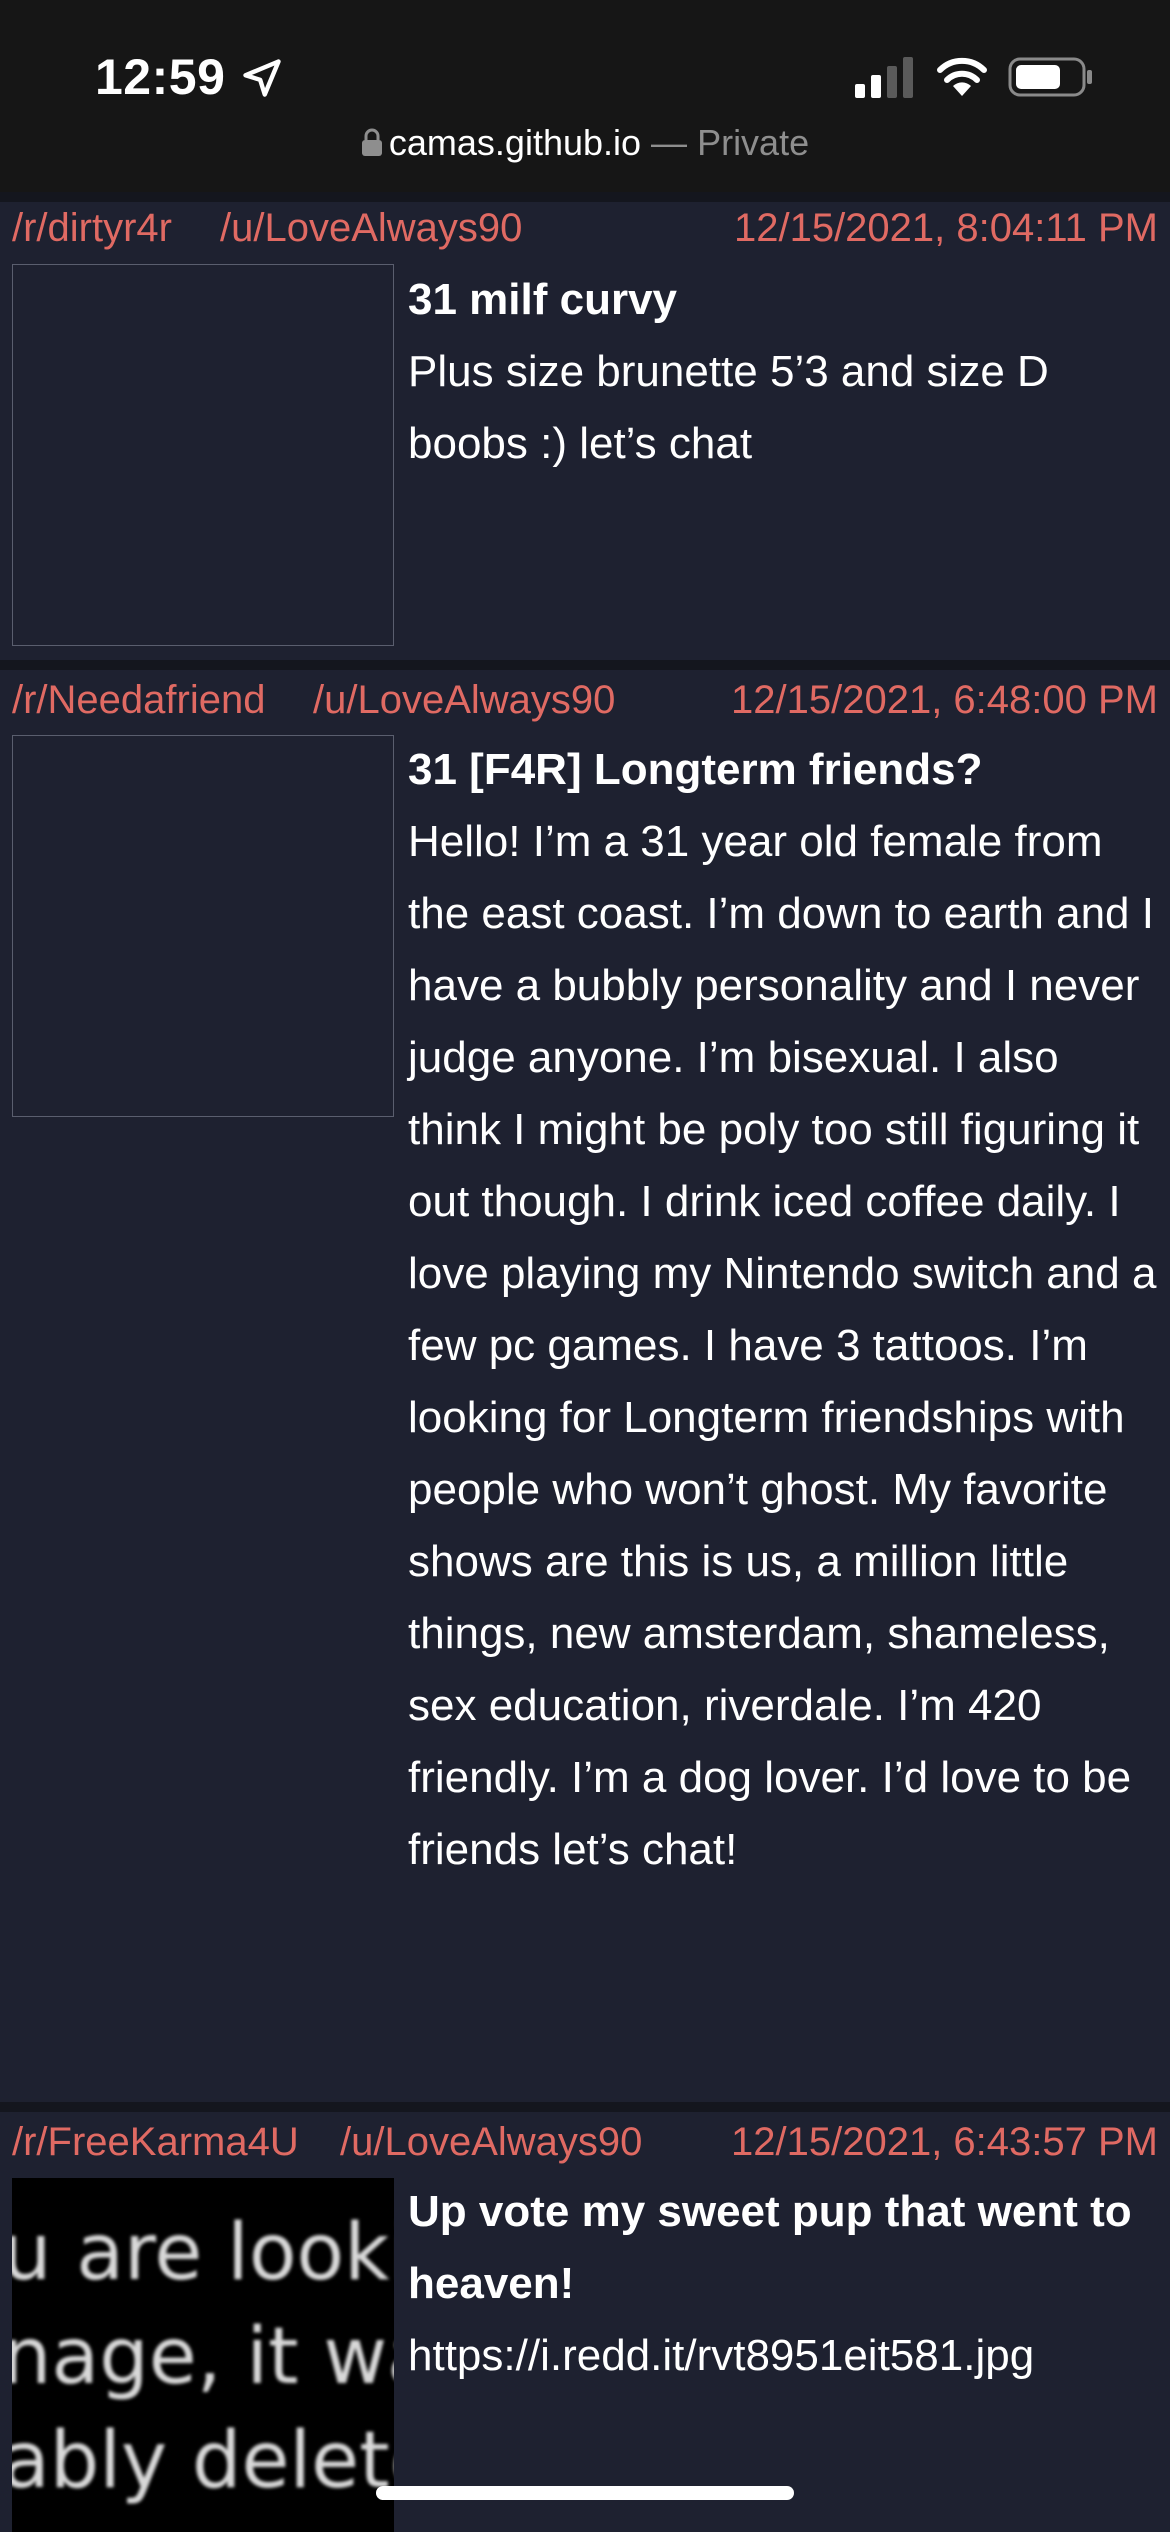 The image size is (1170, 2532). Describe the element at coordinates (783, 300) in the screenshot. I see `post-title: 31 milf curvy` at that location.